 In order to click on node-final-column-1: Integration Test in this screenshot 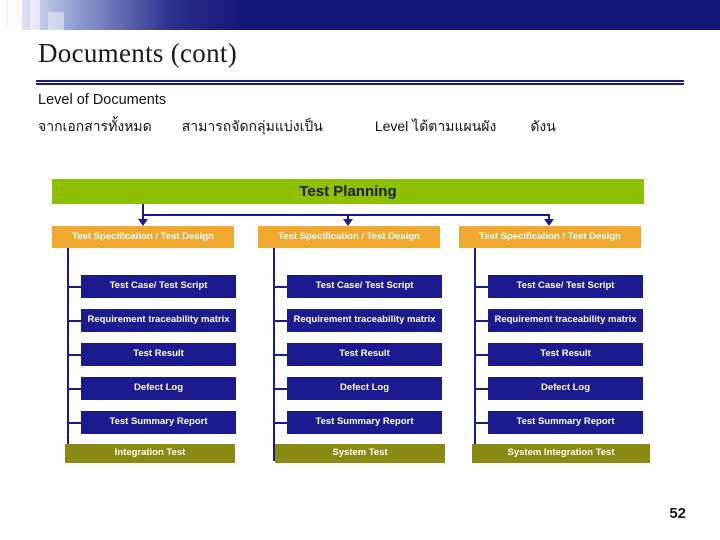, I will do `click(150, 453)`.